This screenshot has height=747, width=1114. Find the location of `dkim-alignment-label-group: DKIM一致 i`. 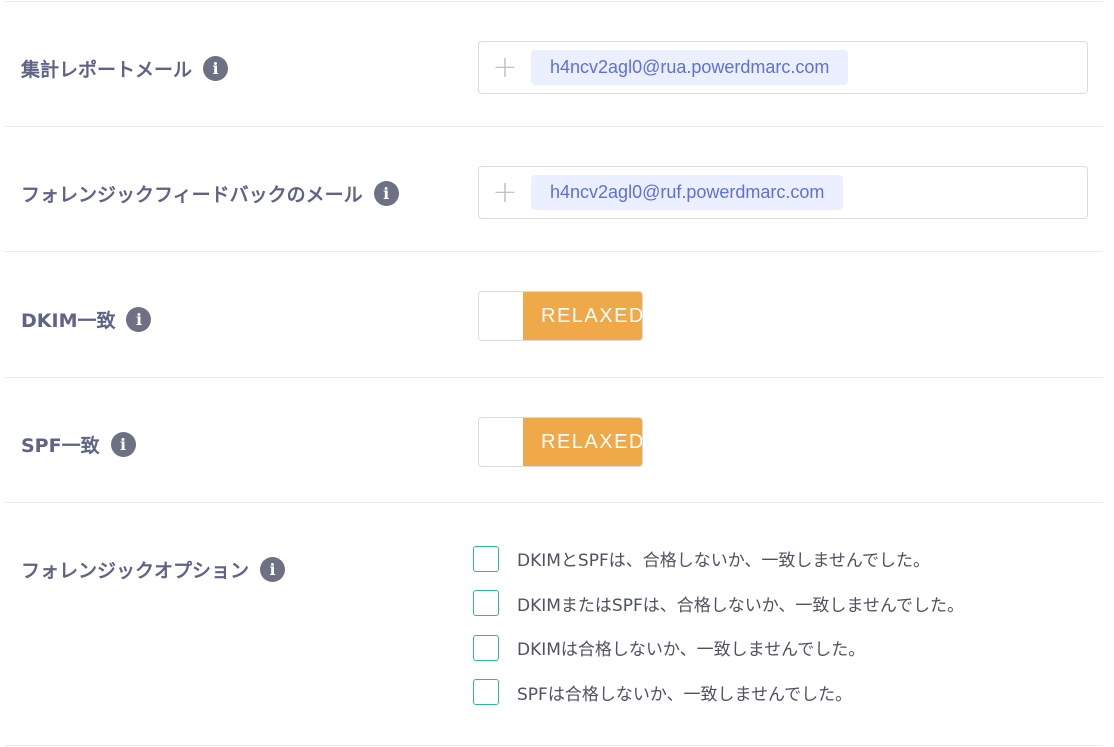

dkim-alignment-label-group: DKIM一致 i is located at coordinates (86, 319).